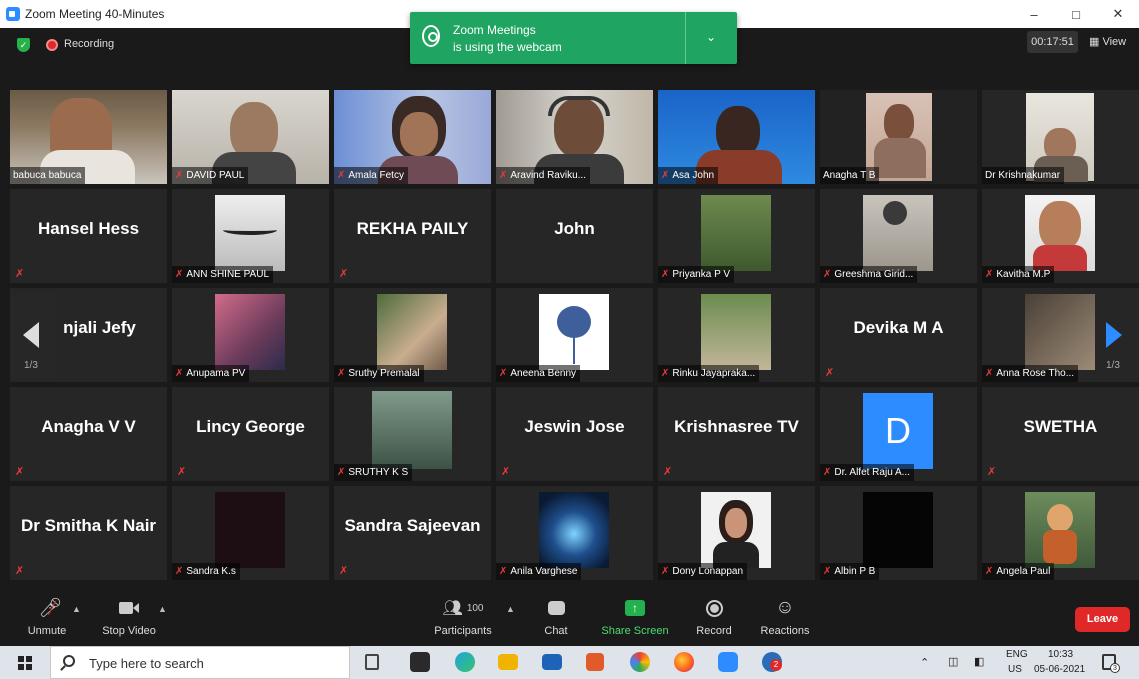 Image resolution: width=1139 pixels, height=679 pixels. What do you see at coordinates (1060, 434) in the screenshot?
I see `participant-tile: SWETHA ✗` at bounding box center [1060, 434].